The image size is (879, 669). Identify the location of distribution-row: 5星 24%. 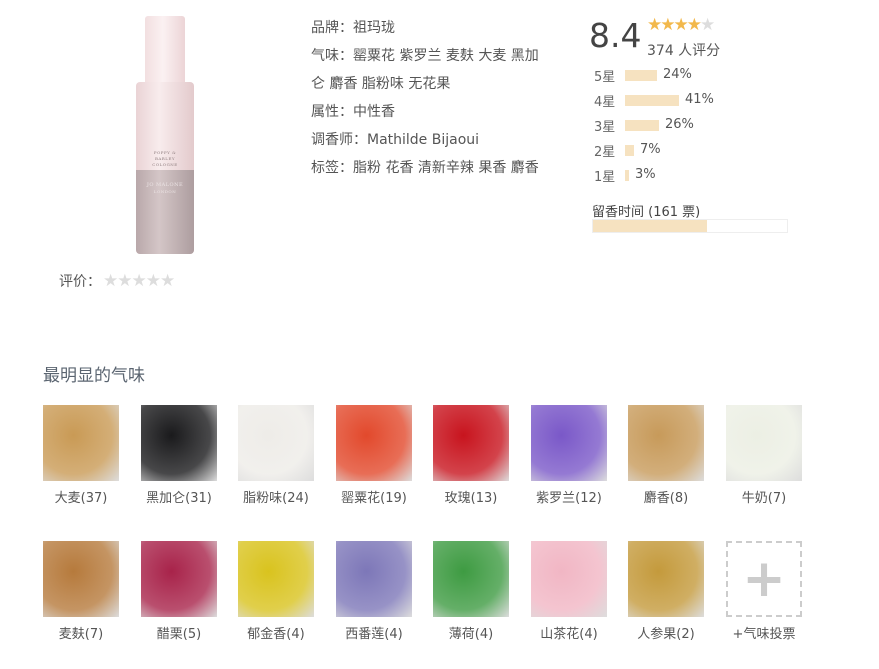
(694, 78).